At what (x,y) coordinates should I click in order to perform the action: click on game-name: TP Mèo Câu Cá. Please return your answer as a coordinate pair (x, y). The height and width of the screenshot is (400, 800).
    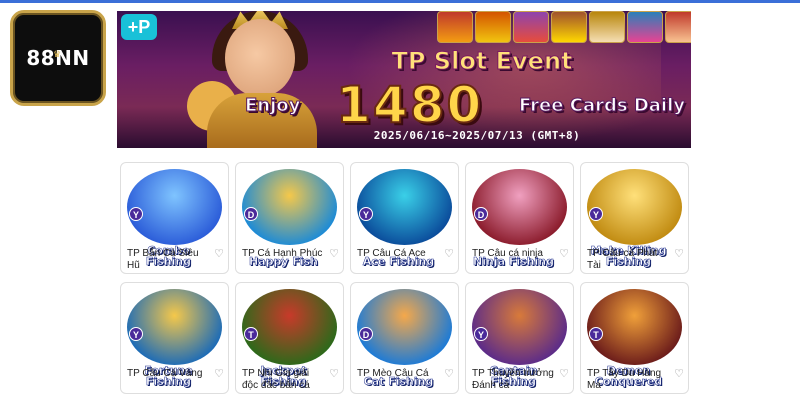
    Looking at the image, I should click on (393, 373).